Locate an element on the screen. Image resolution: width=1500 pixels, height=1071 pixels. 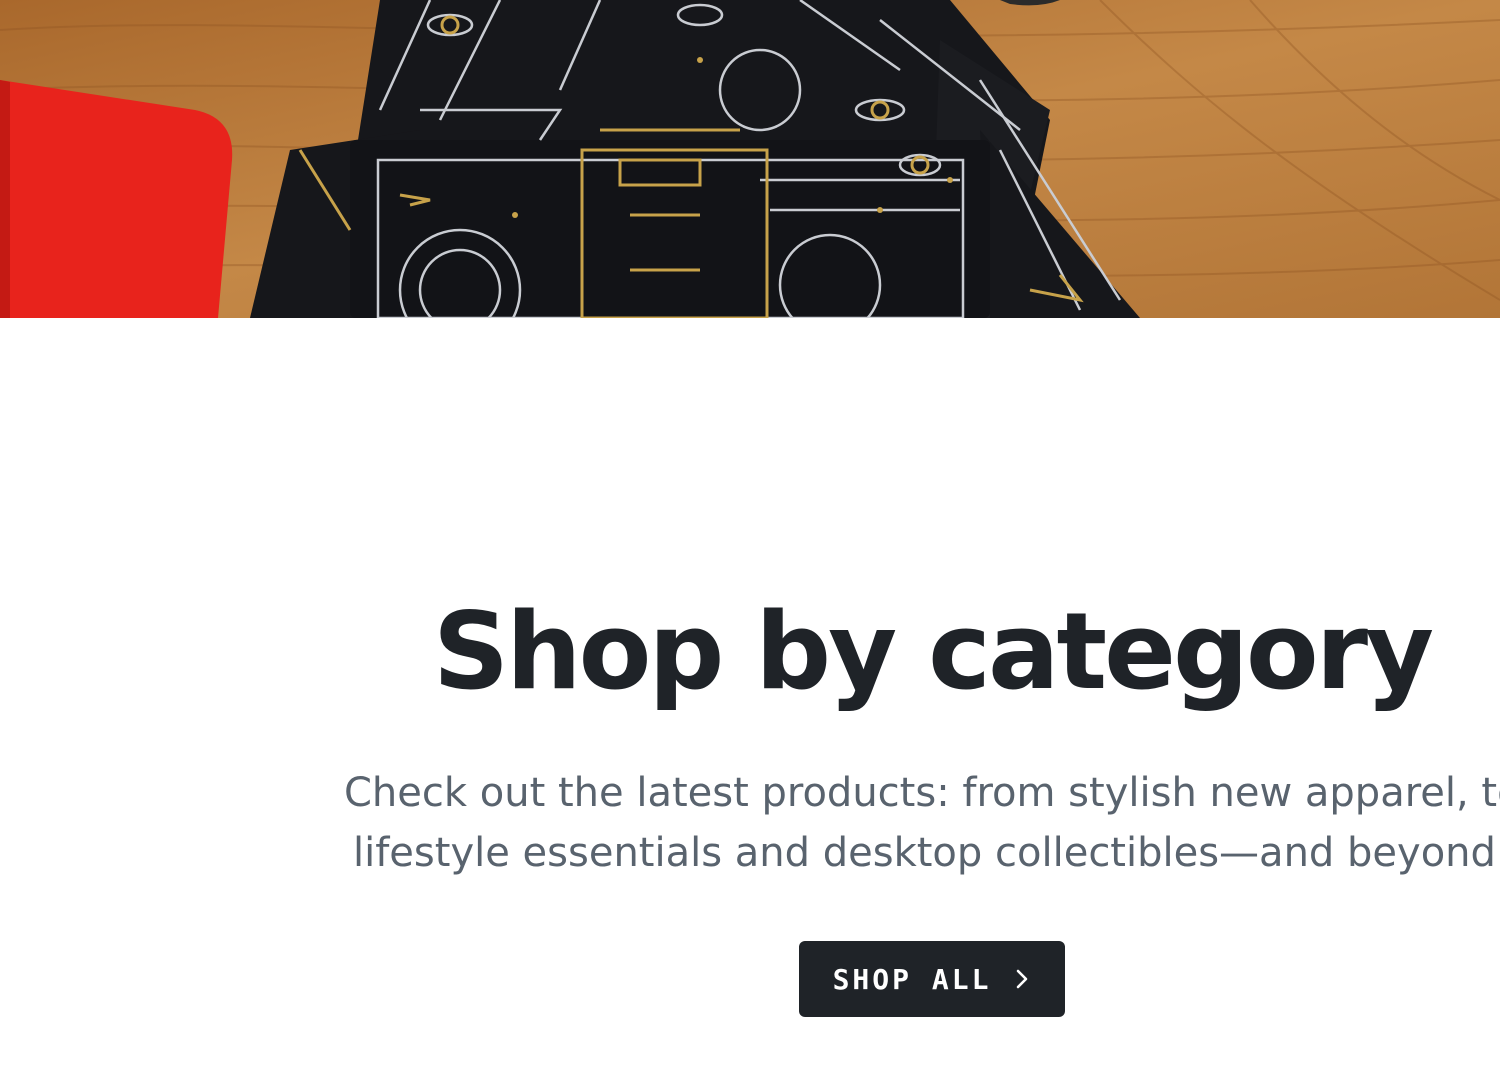
section-heading: Shop by category is located at coordinates (933, 651).